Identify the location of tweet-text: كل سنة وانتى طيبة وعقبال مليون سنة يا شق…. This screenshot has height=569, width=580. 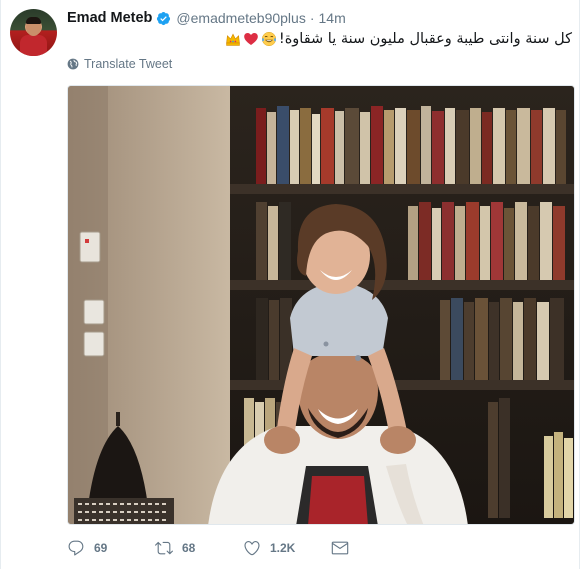
(425, 39).